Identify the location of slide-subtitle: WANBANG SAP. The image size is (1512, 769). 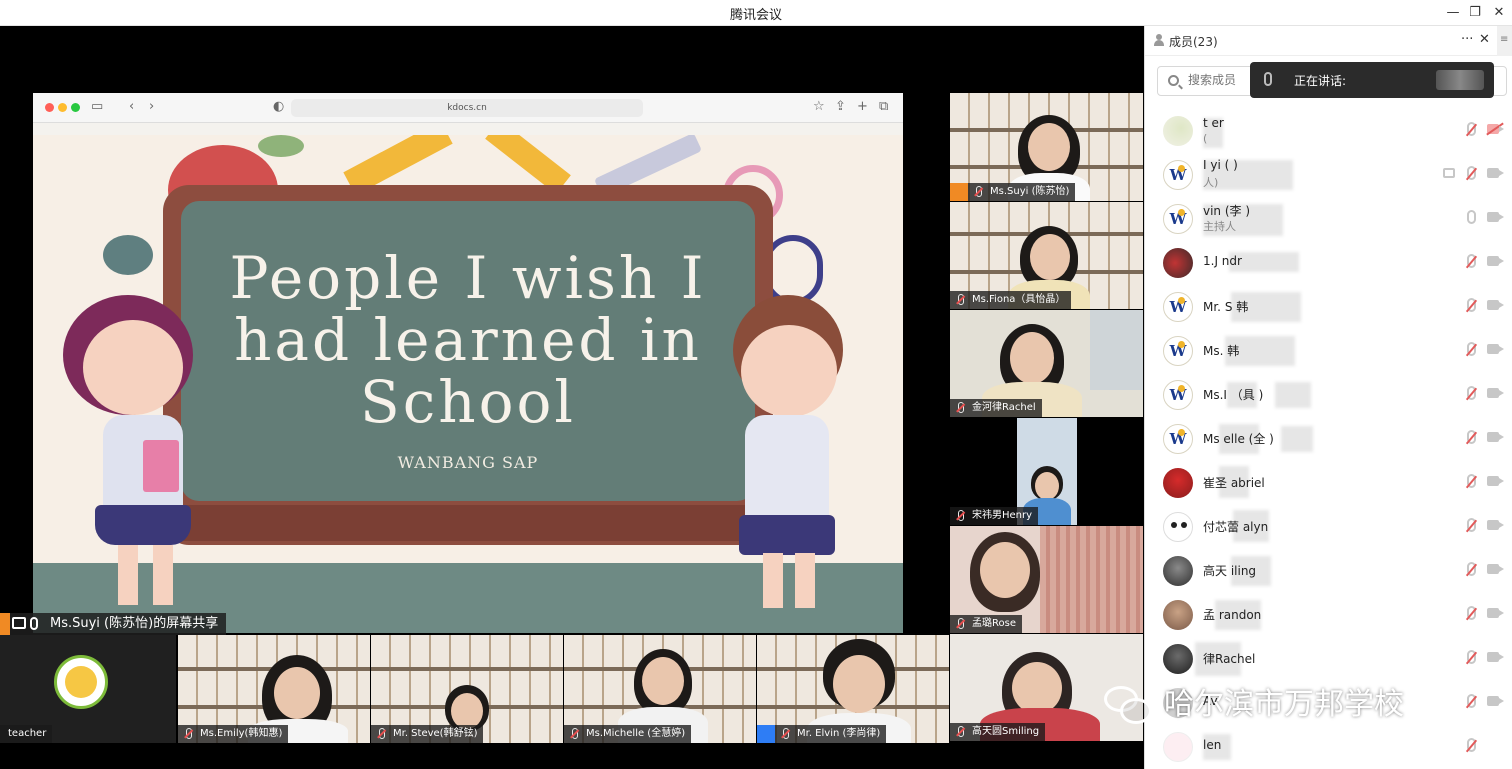
(468, 462).